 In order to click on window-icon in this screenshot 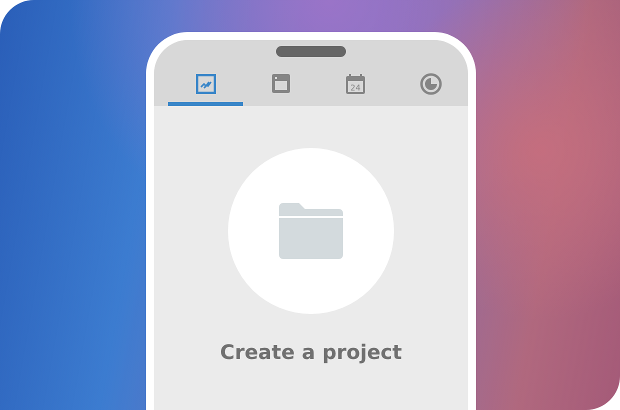, I will do `click(281, 83)`.